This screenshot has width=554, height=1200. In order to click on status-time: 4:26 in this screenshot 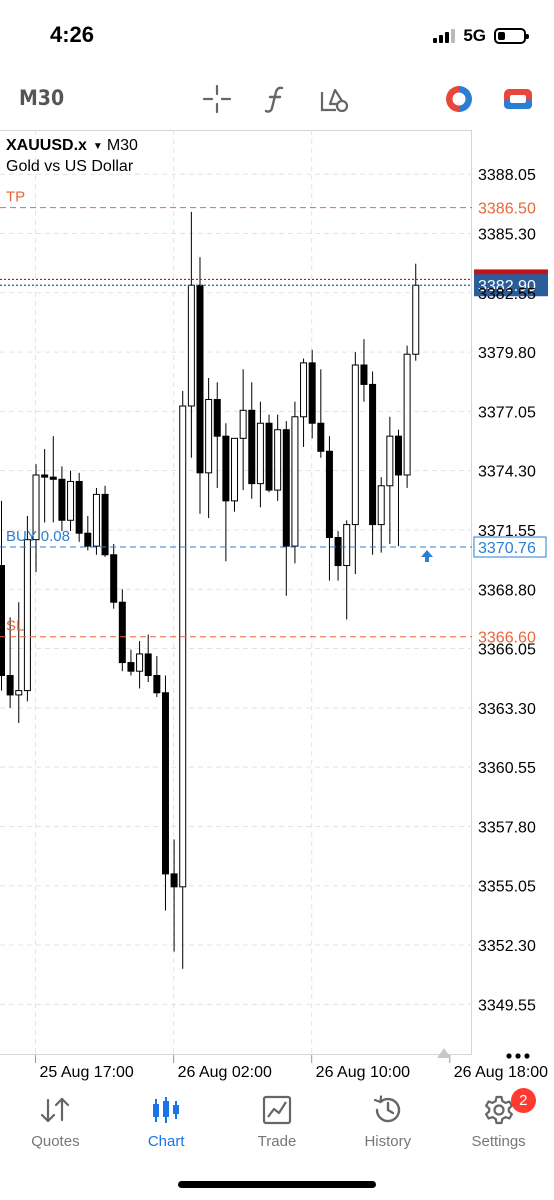, I will do `click(72, 34)`.